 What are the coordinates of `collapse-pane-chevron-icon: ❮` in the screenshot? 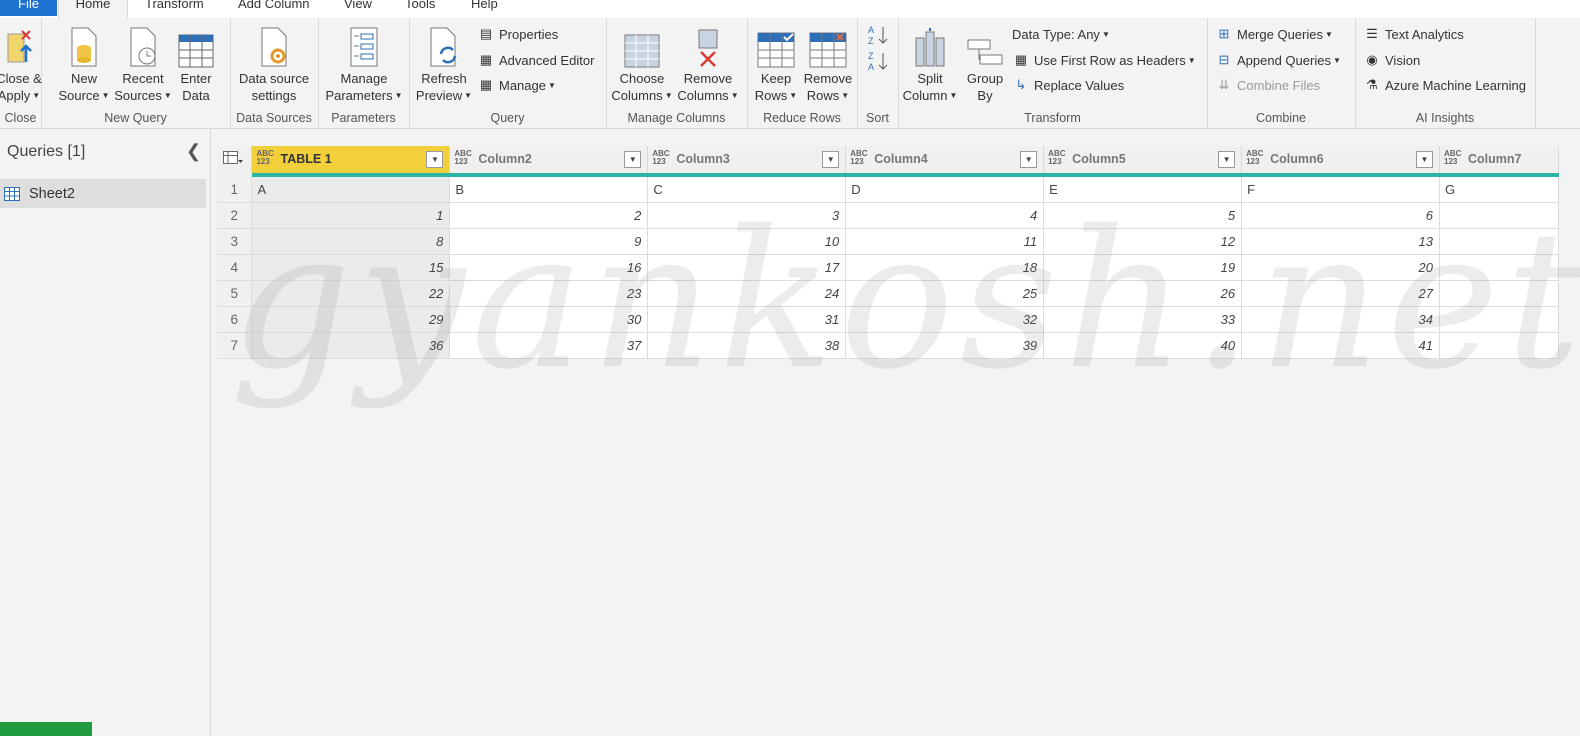 It's located at (193, 151).